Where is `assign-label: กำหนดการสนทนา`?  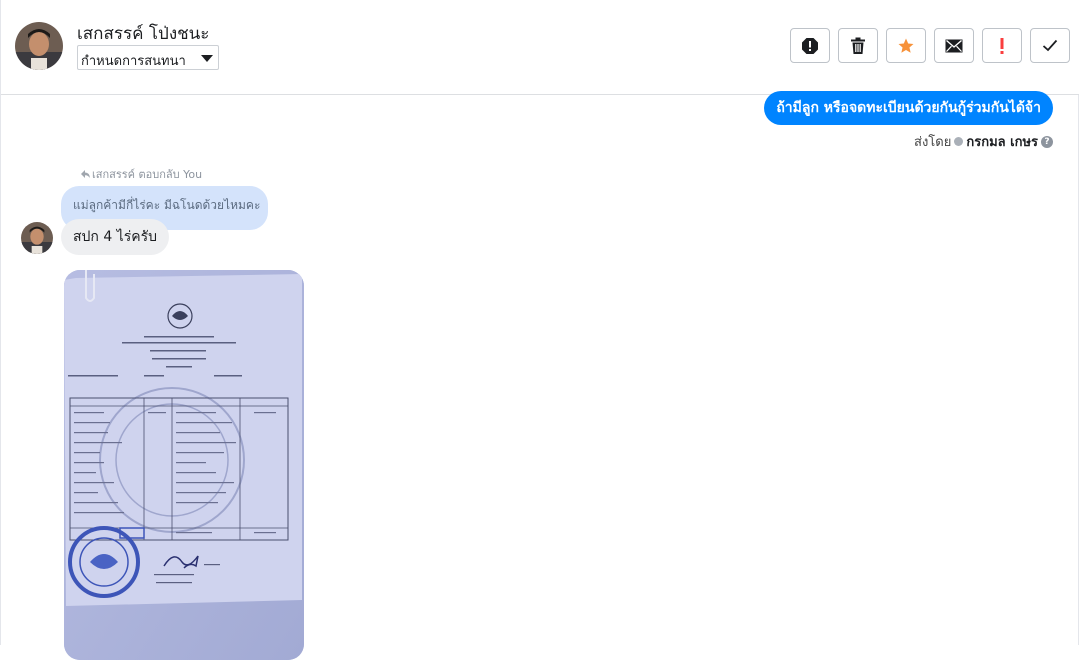 assign-label: กำหนดการสนทนา is located at coordinates (133, 61).